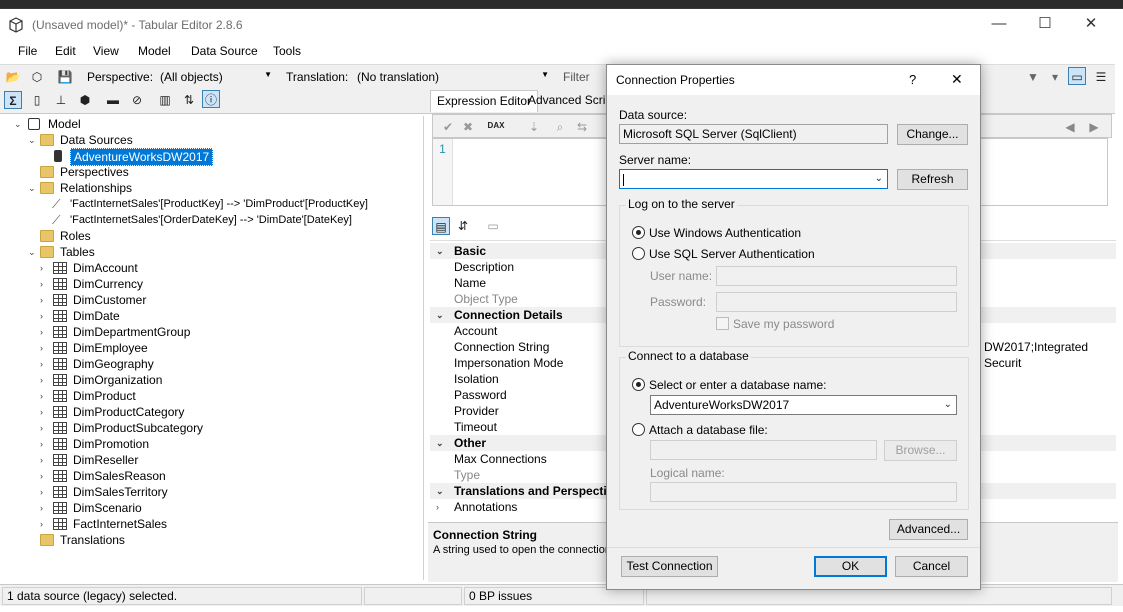 The height and width of the screenshot is (612, 1123). What do you see at coordinates (85, 100) in the screenshot?
I see `cube-icon: ⬢` at bounding box center [85, 100].